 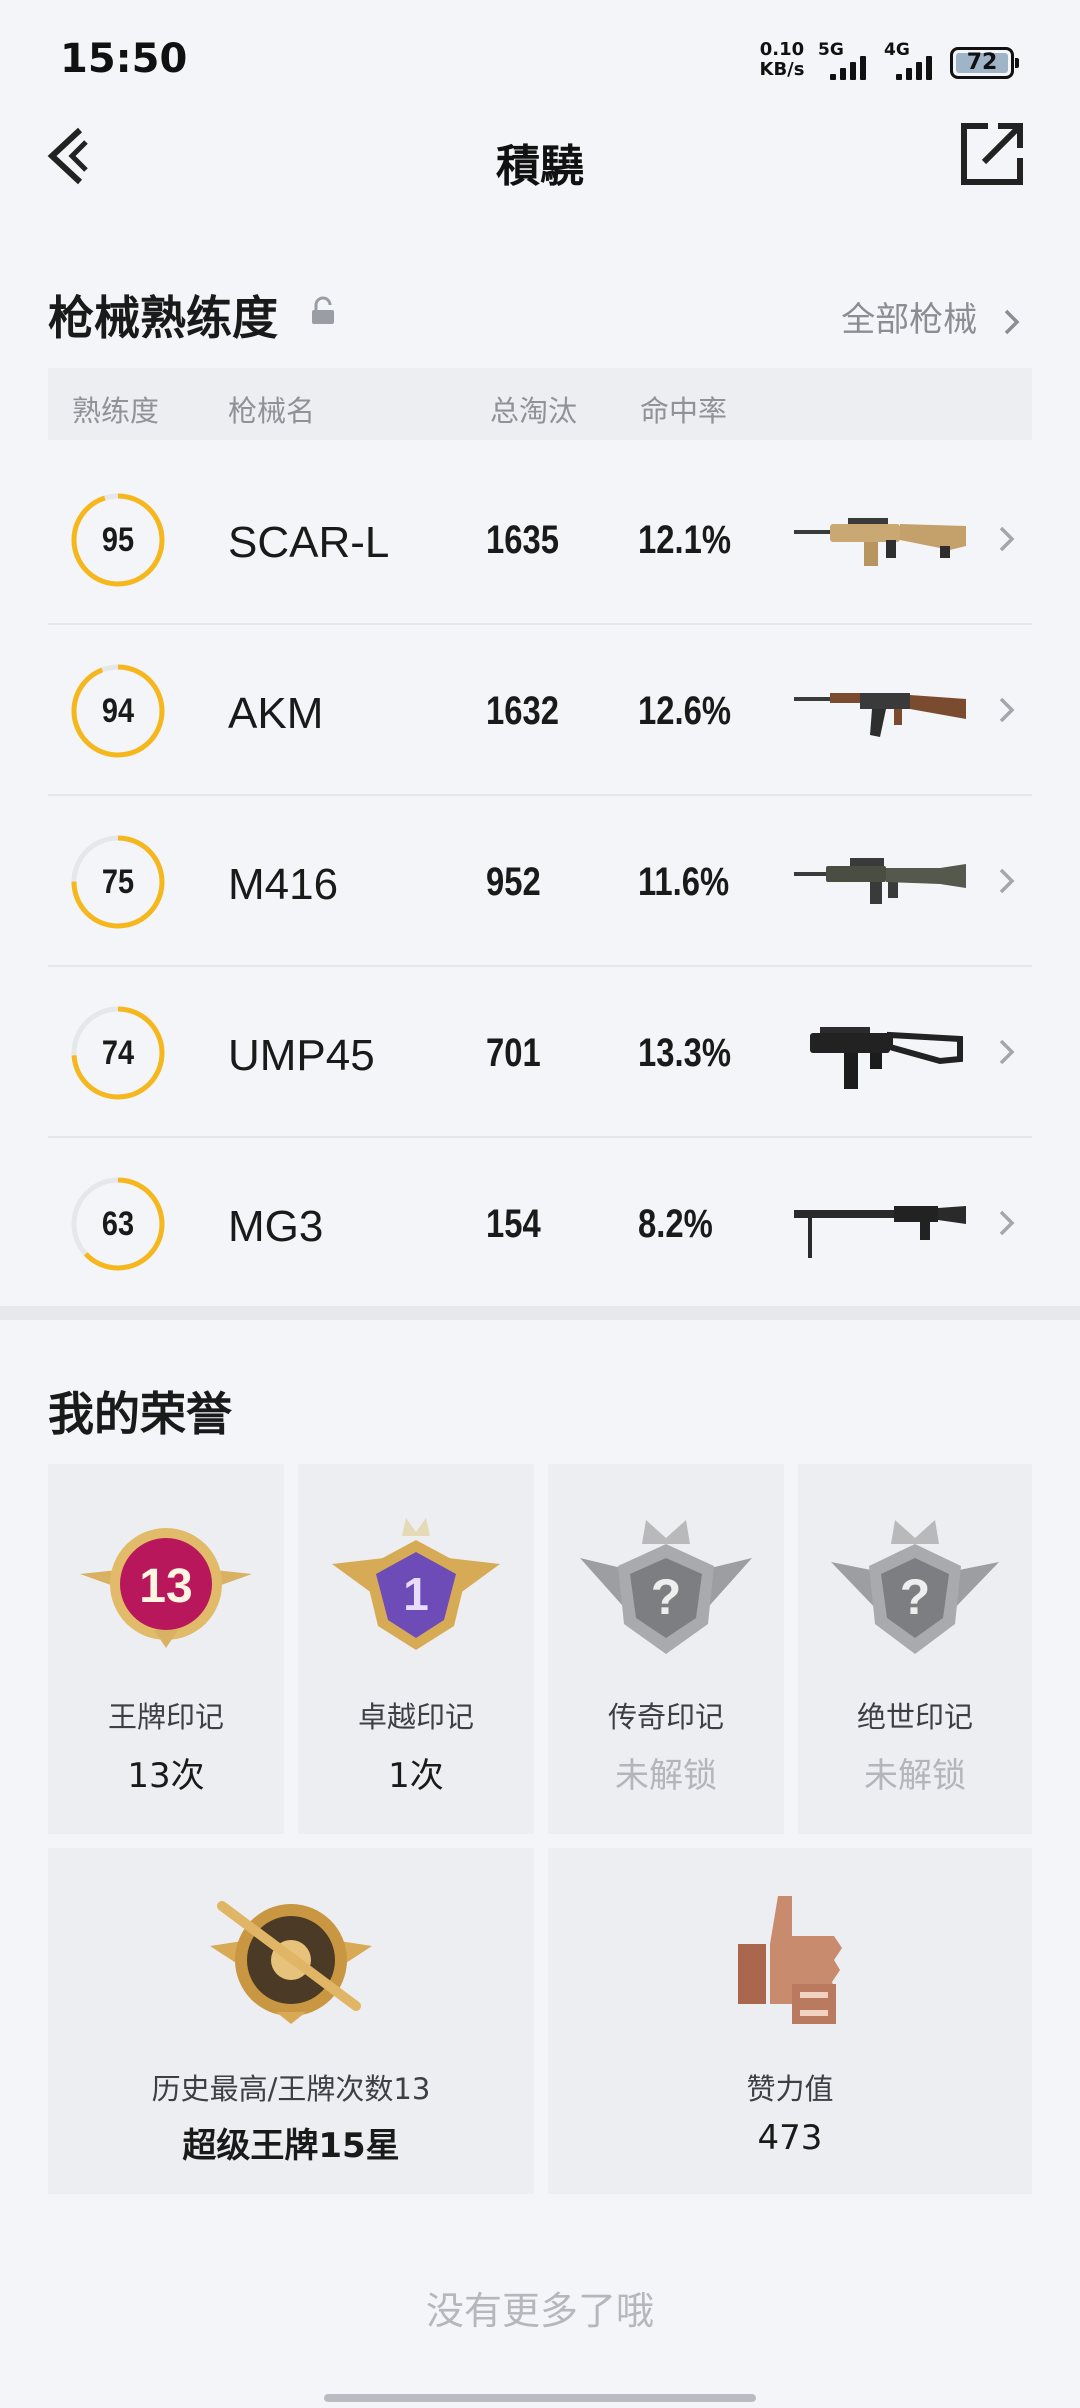 What do you see at coordinates (118, 711) in the screenshot?
I see `proficiency-value: 94` at bounding box center [118, 711].